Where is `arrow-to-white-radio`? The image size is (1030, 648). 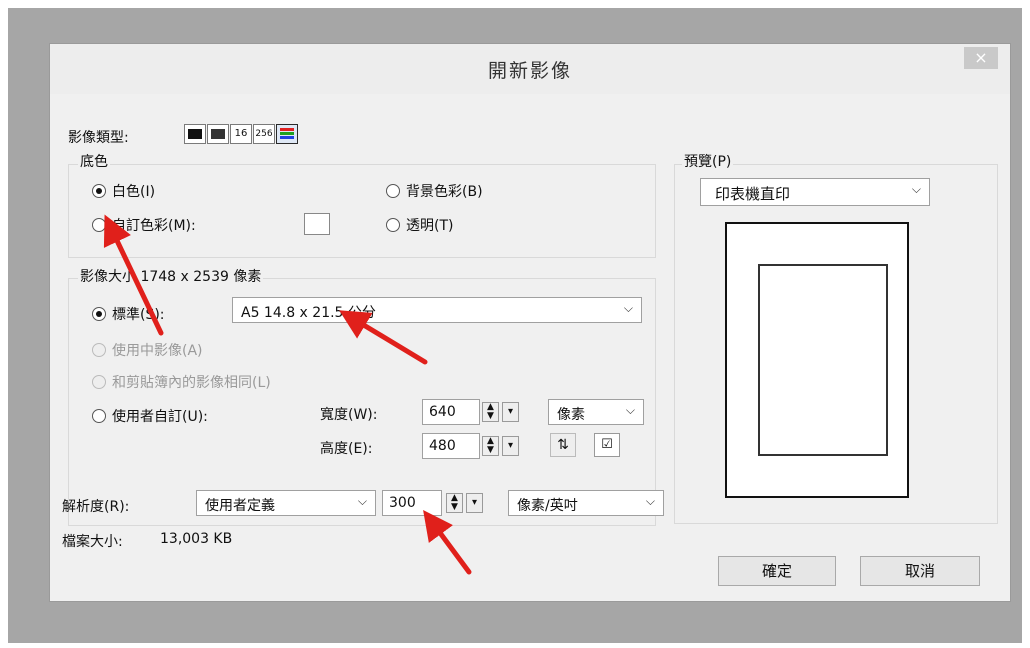
arrow-to-white-radio is located at coordinates (133, 275).